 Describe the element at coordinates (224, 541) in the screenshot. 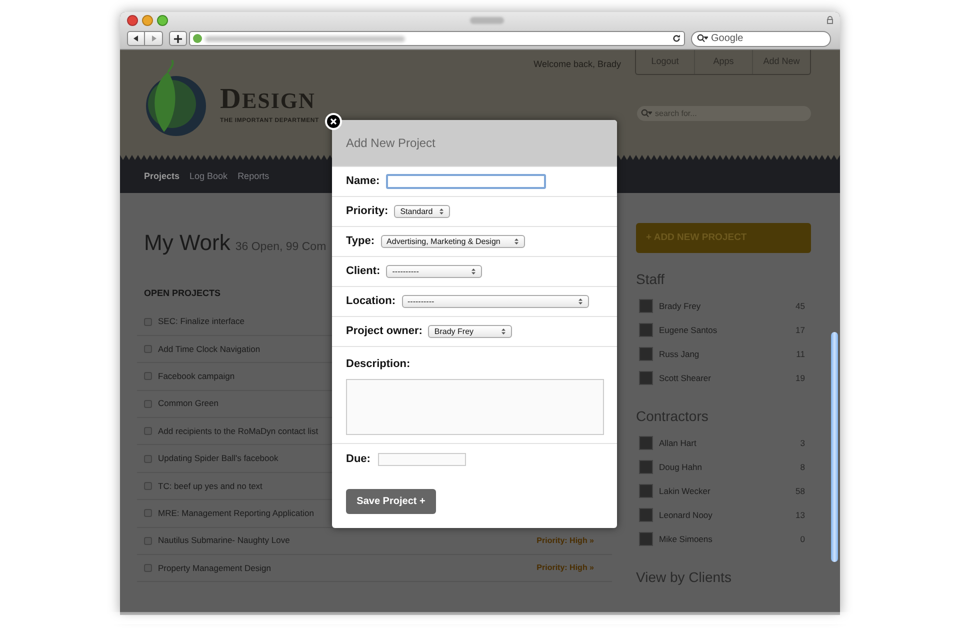

I see `project-title: Nautilus Submarine- Naughty Love` at that location.